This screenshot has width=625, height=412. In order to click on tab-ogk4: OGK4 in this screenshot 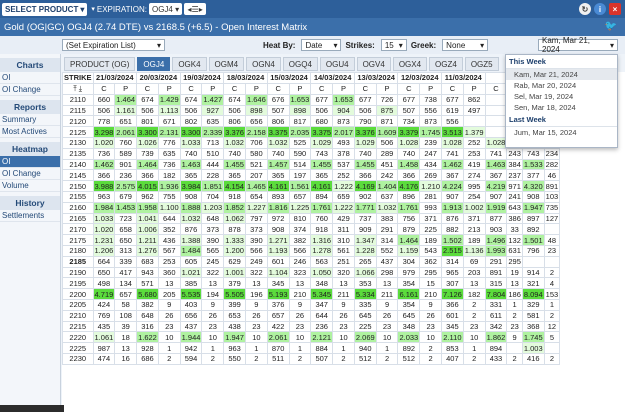, I will do `click(189, 64)`.